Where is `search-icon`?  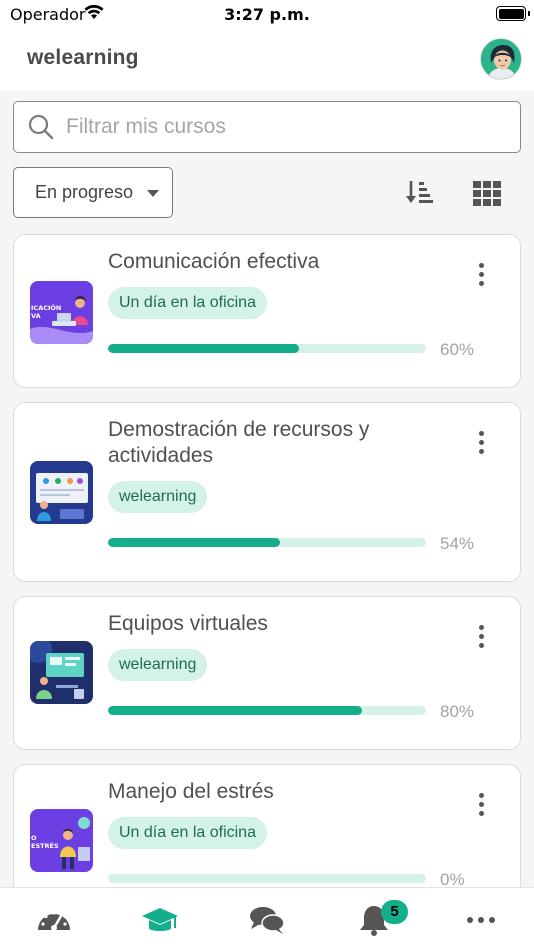
search-icon is located at coordinates (41, 127).